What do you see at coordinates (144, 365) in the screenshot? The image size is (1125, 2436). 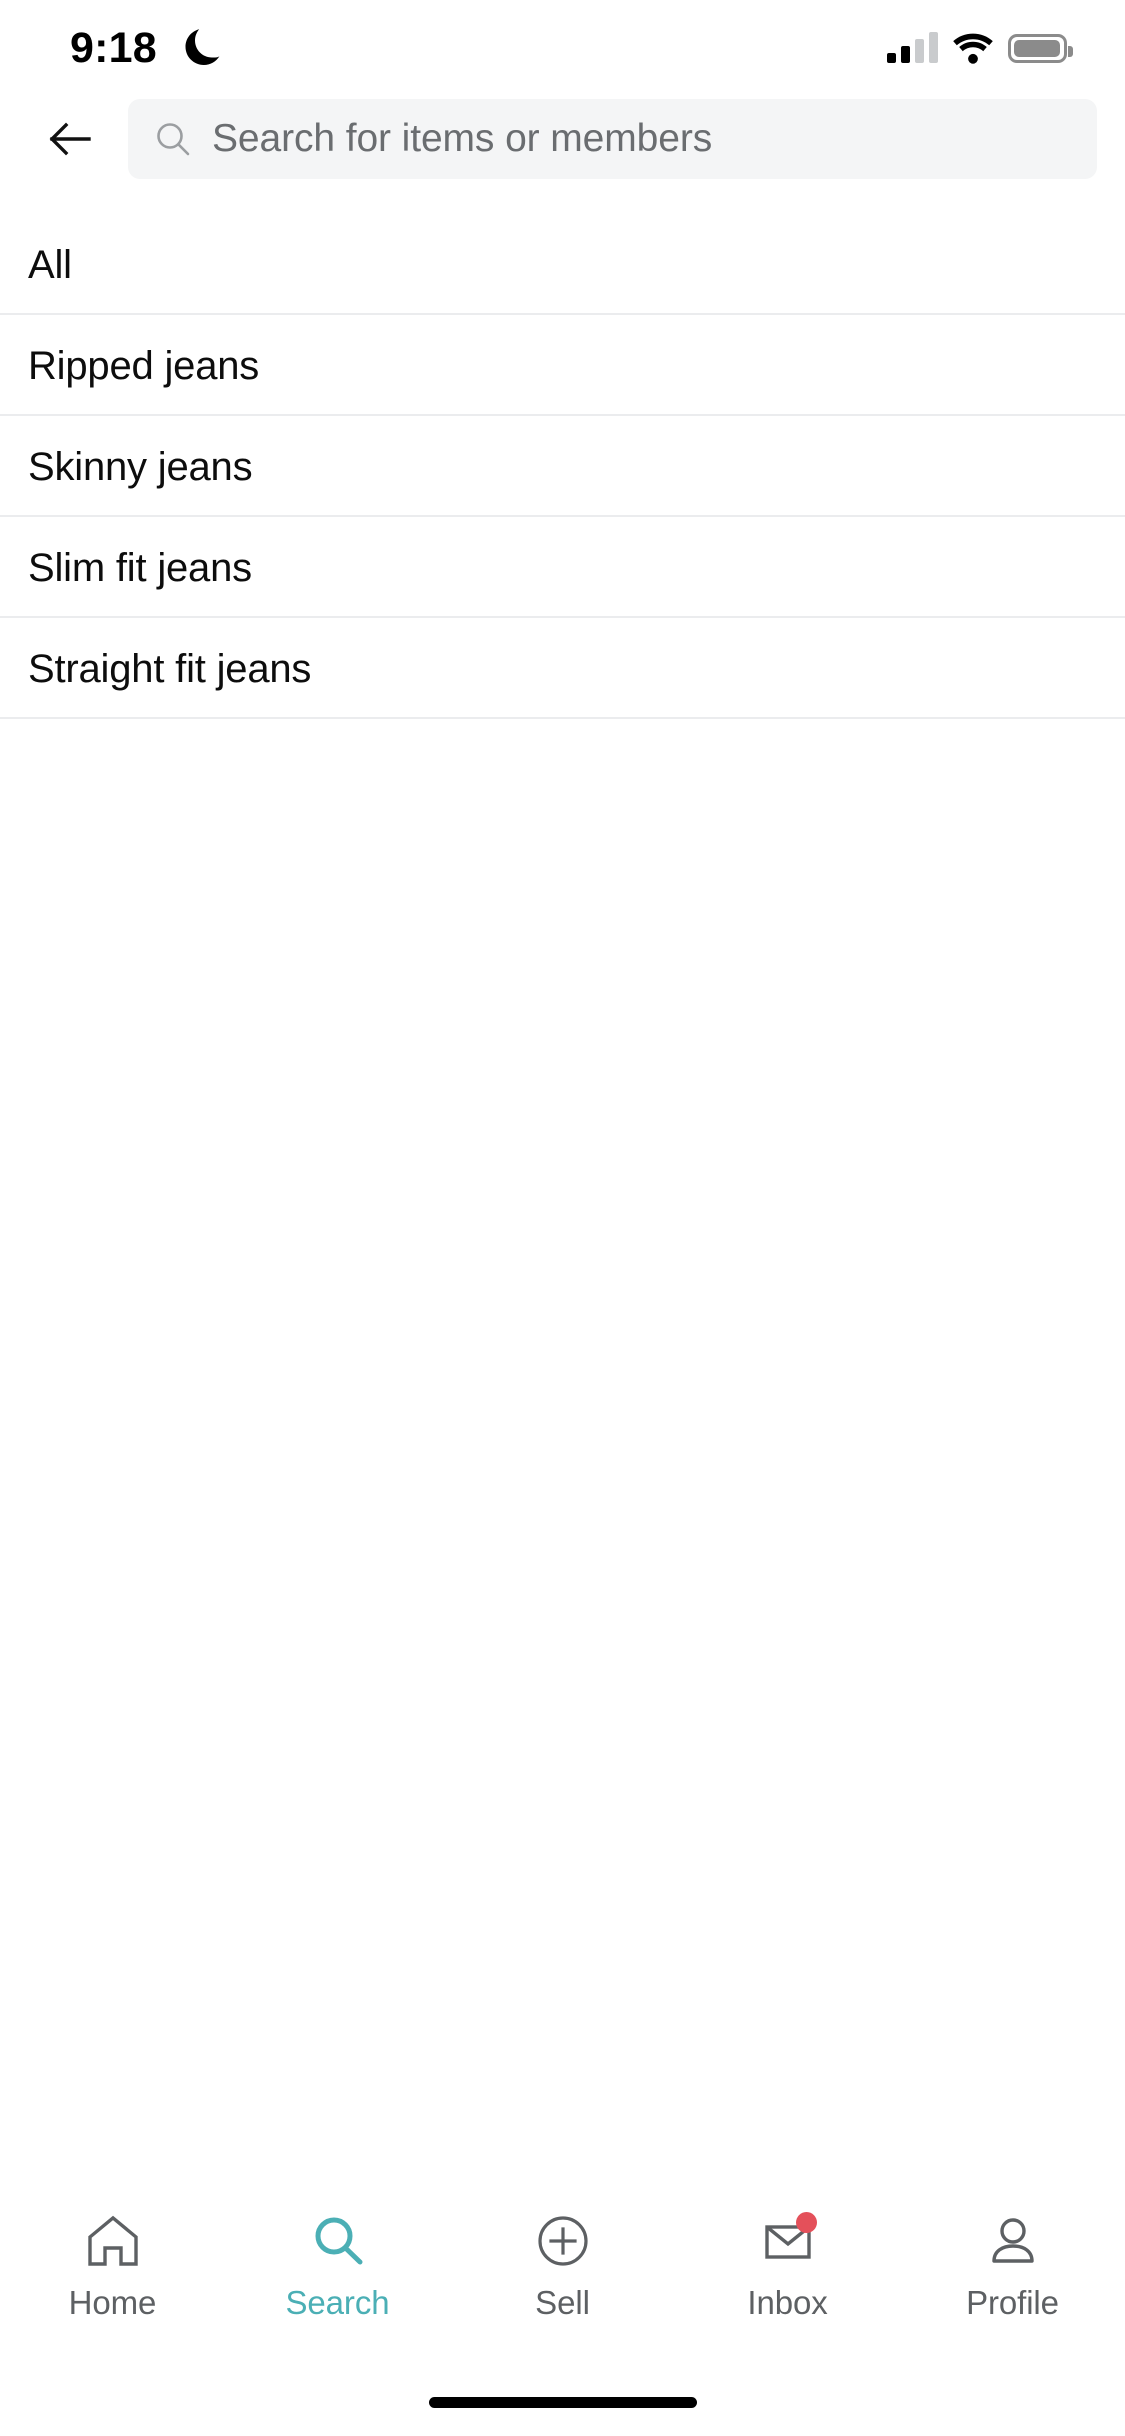 I see `suggestion-label: Ripped jeans` at bounding box center [144, 365].